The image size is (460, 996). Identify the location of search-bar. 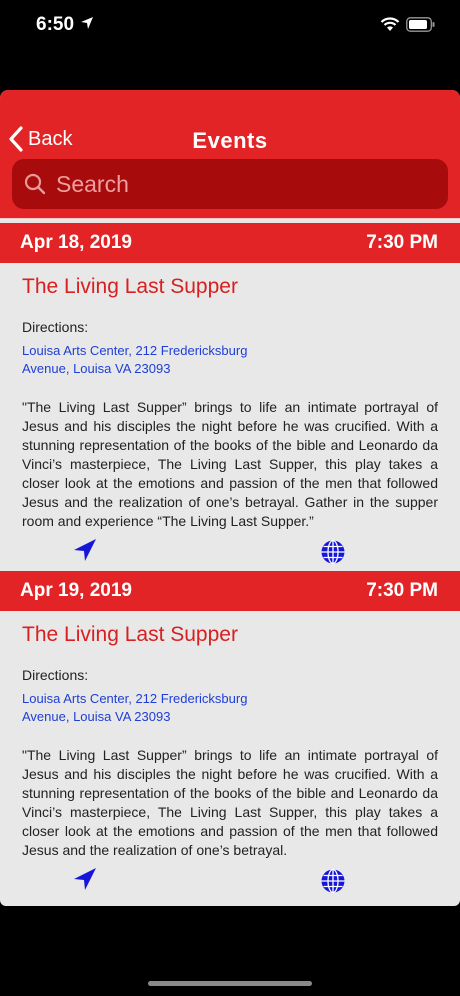
(230, 184).